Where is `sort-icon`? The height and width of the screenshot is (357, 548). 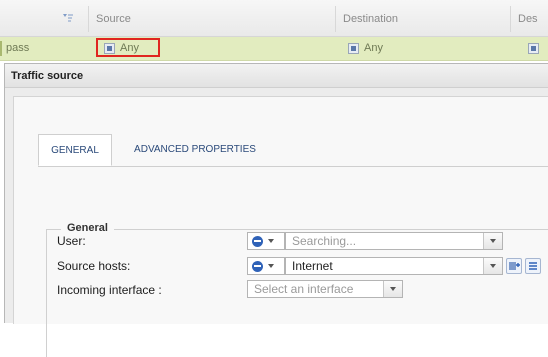 sort-icon is located at coordinates (68, 18).